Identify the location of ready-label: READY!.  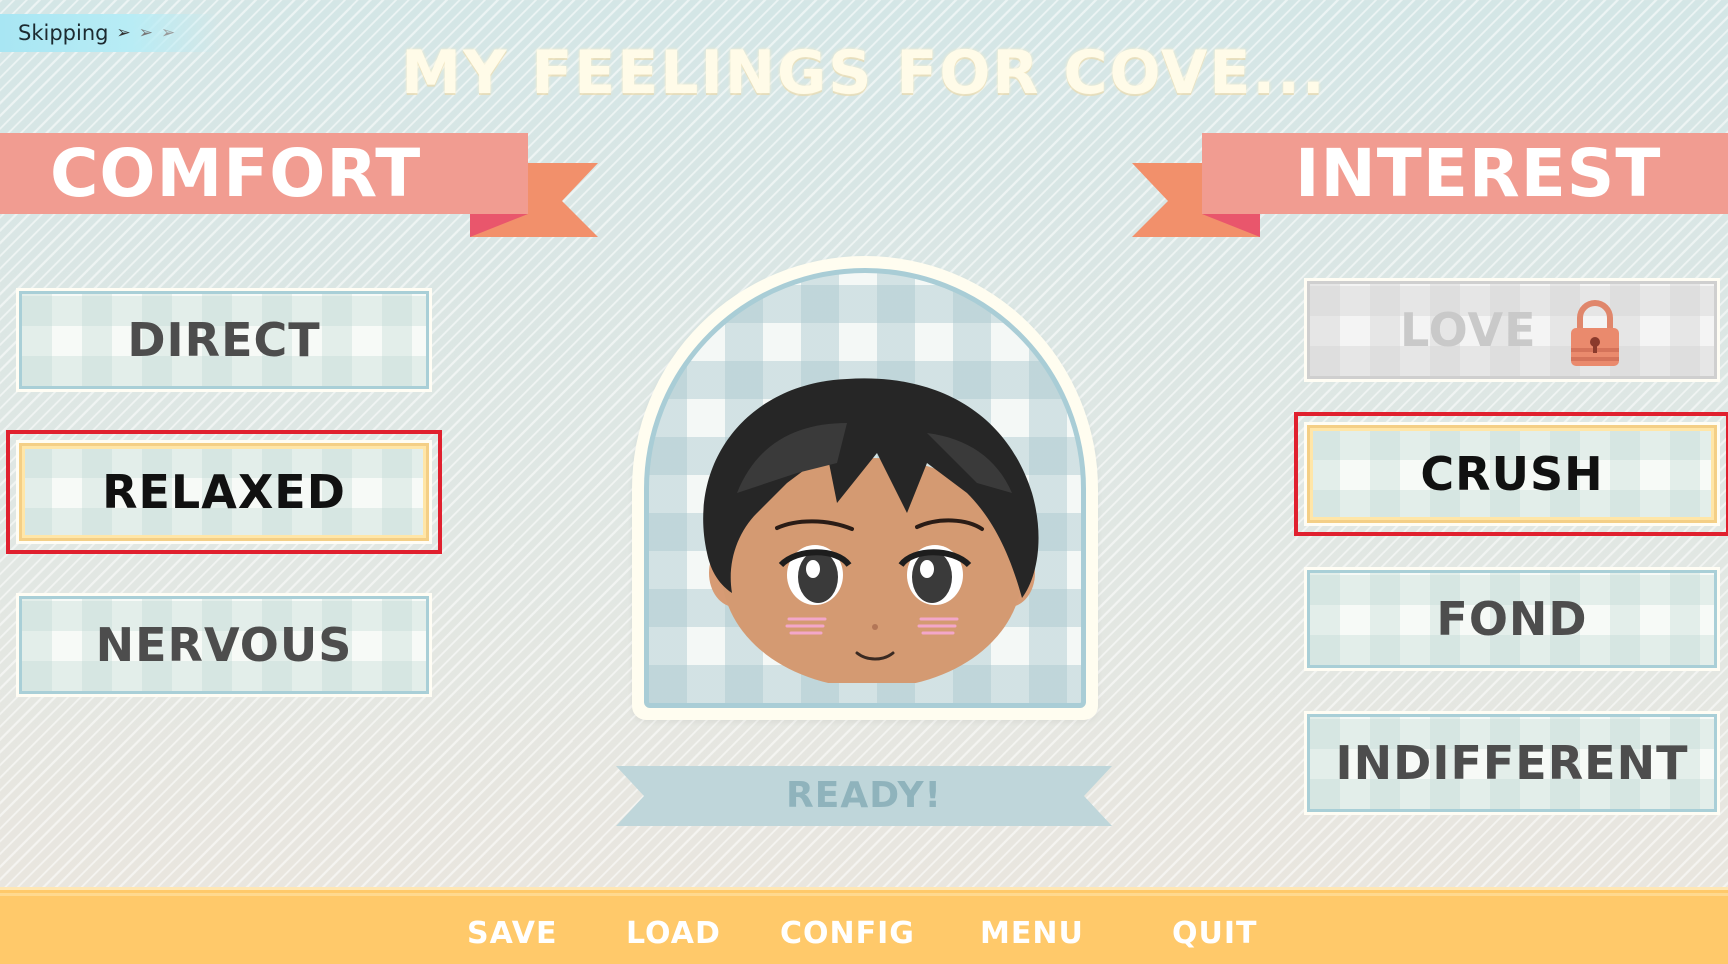
(864, 795).